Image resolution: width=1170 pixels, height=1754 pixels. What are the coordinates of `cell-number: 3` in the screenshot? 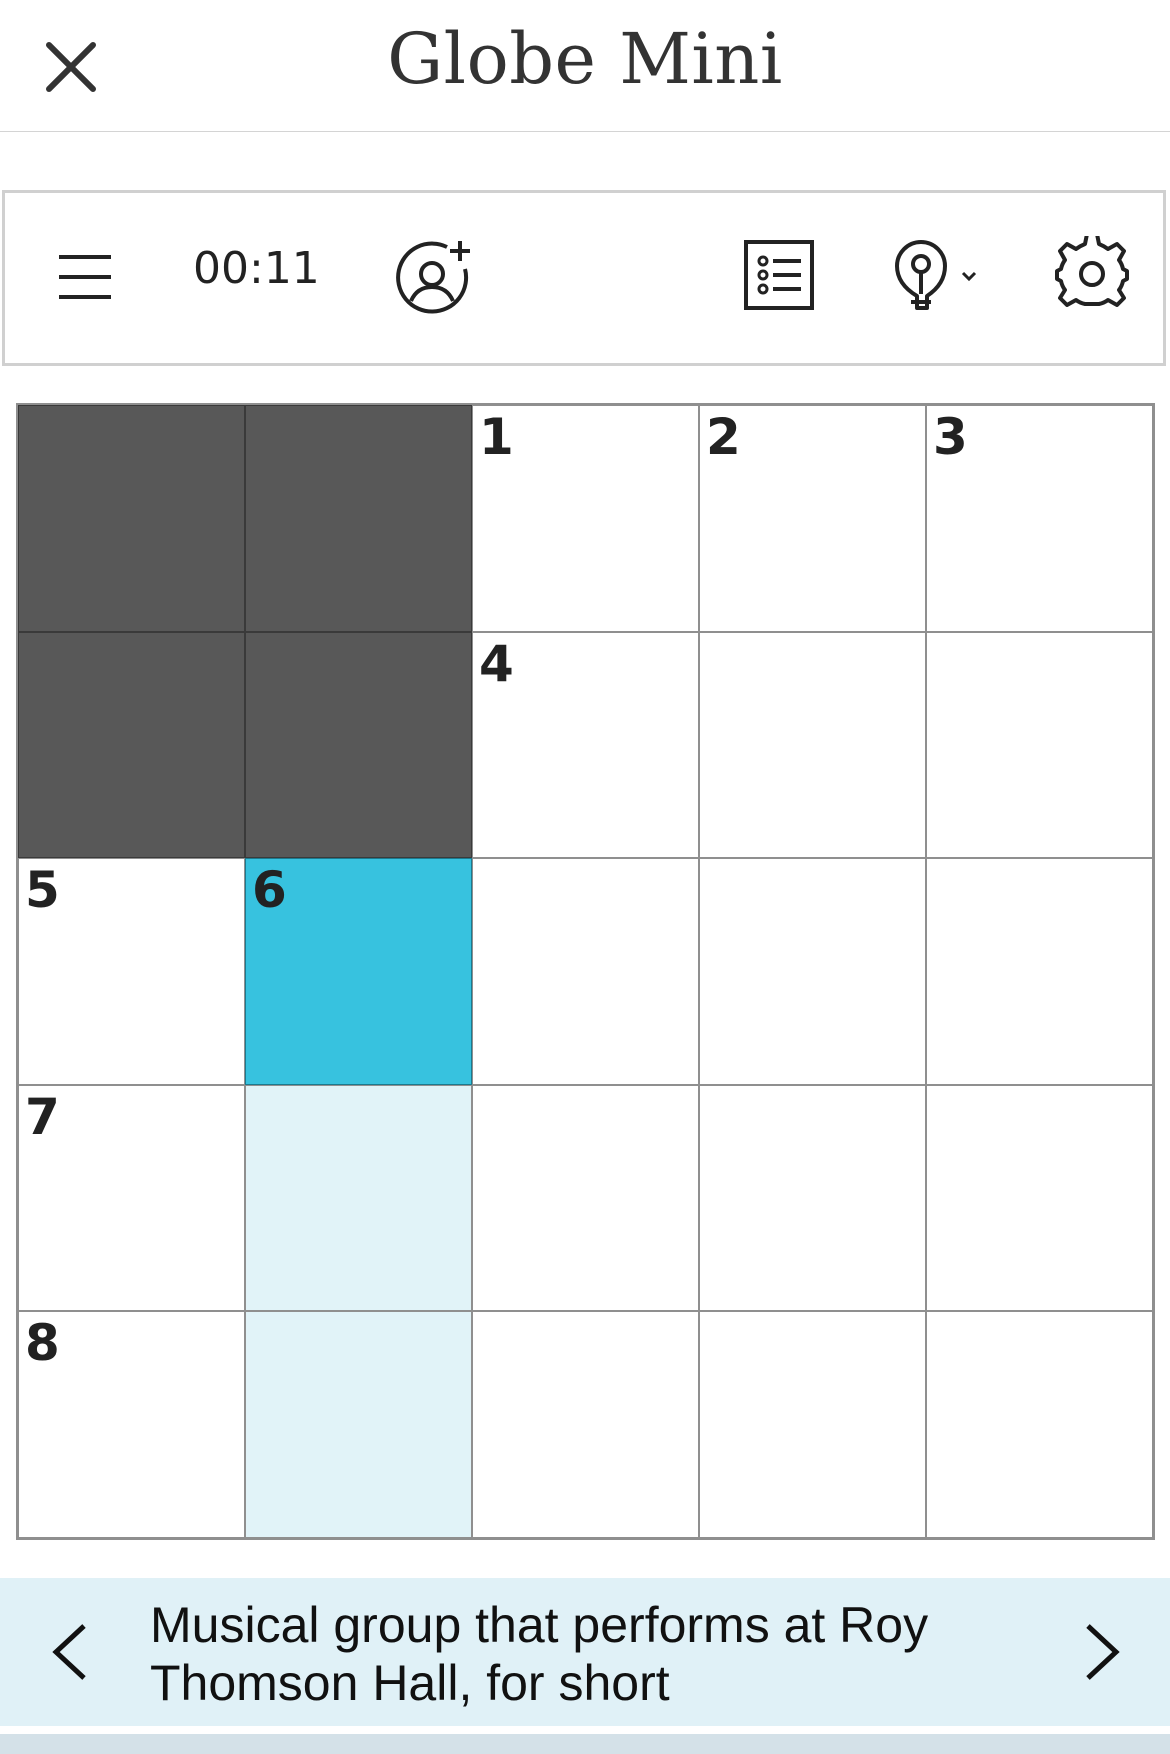 It's located at (950, 437).